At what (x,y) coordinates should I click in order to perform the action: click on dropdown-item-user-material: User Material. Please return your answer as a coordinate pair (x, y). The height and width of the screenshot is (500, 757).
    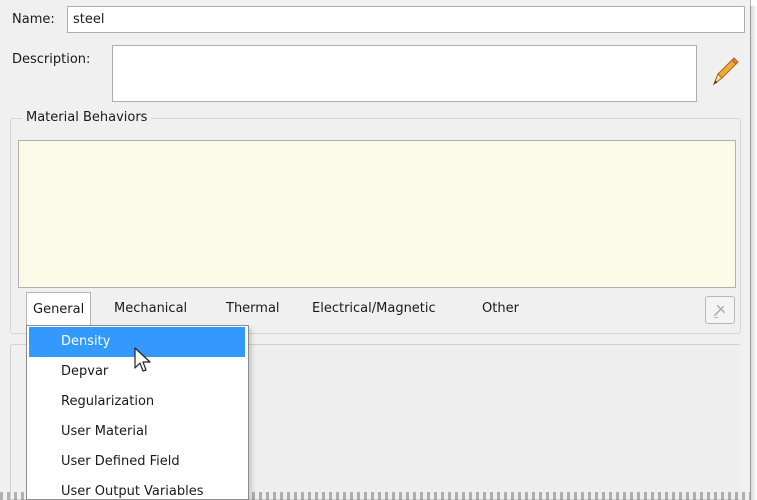
    Looking at the image, I should click on (137, 432).